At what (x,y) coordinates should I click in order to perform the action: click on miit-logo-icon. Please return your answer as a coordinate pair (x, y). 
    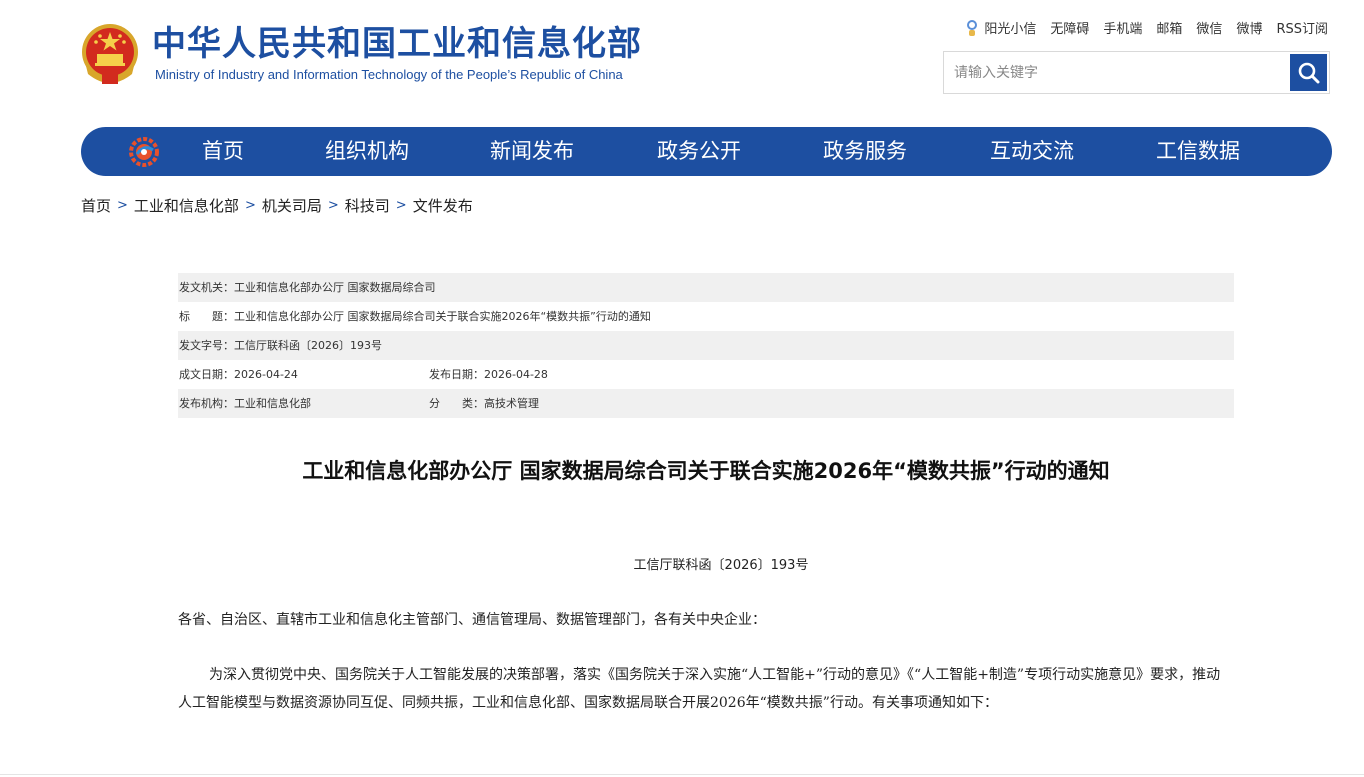
    Looking at the image, I should click on (144, 152).